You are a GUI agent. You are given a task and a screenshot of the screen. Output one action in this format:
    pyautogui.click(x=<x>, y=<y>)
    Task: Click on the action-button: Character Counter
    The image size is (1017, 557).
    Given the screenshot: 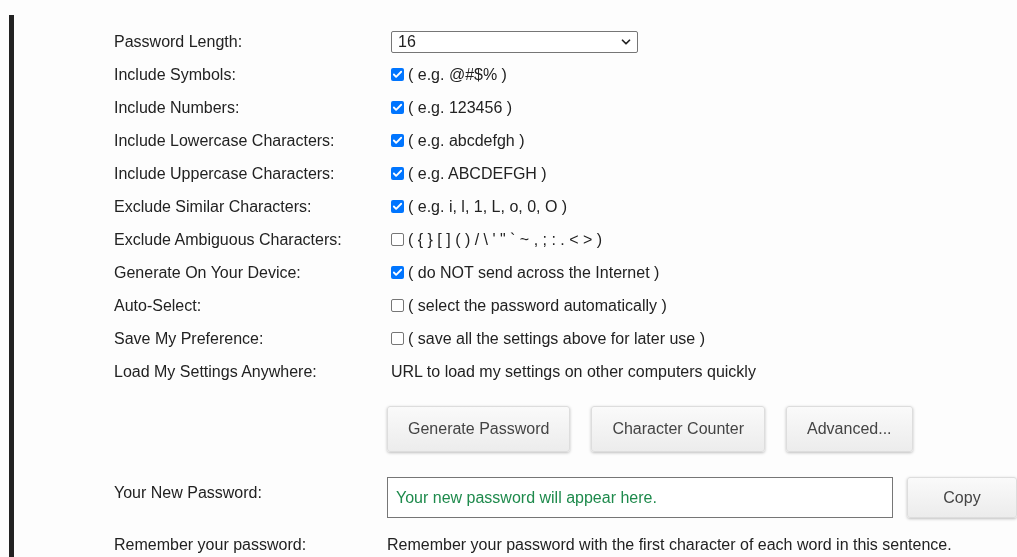 What is the action you would take?
    pyautogui.click(x=678, y=429)
    